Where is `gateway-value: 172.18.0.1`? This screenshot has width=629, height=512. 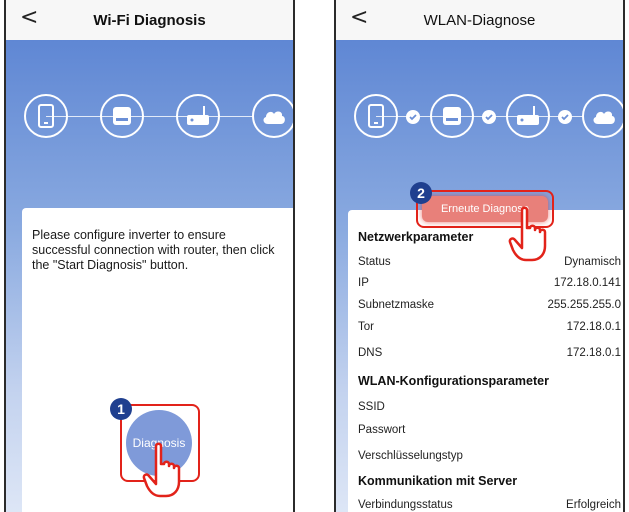
gateway-value: 172.18.0.1 is located at coordinates (593, 327).